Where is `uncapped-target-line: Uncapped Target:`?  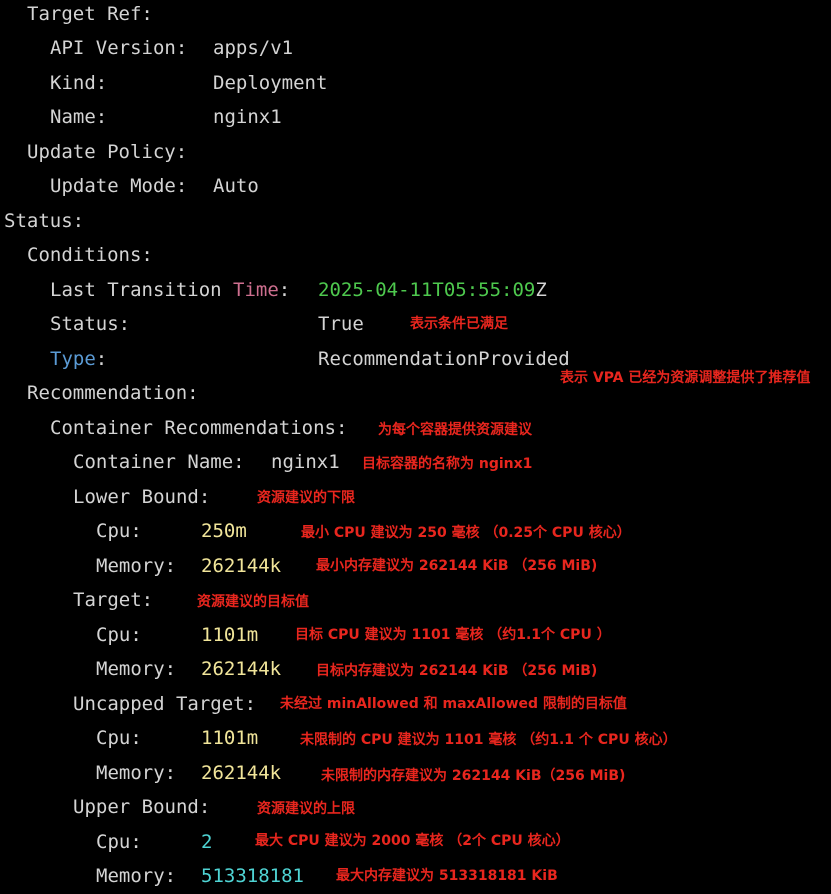 uncapped-target-line: Uncapped Target: is located at coordinates (164, 704).